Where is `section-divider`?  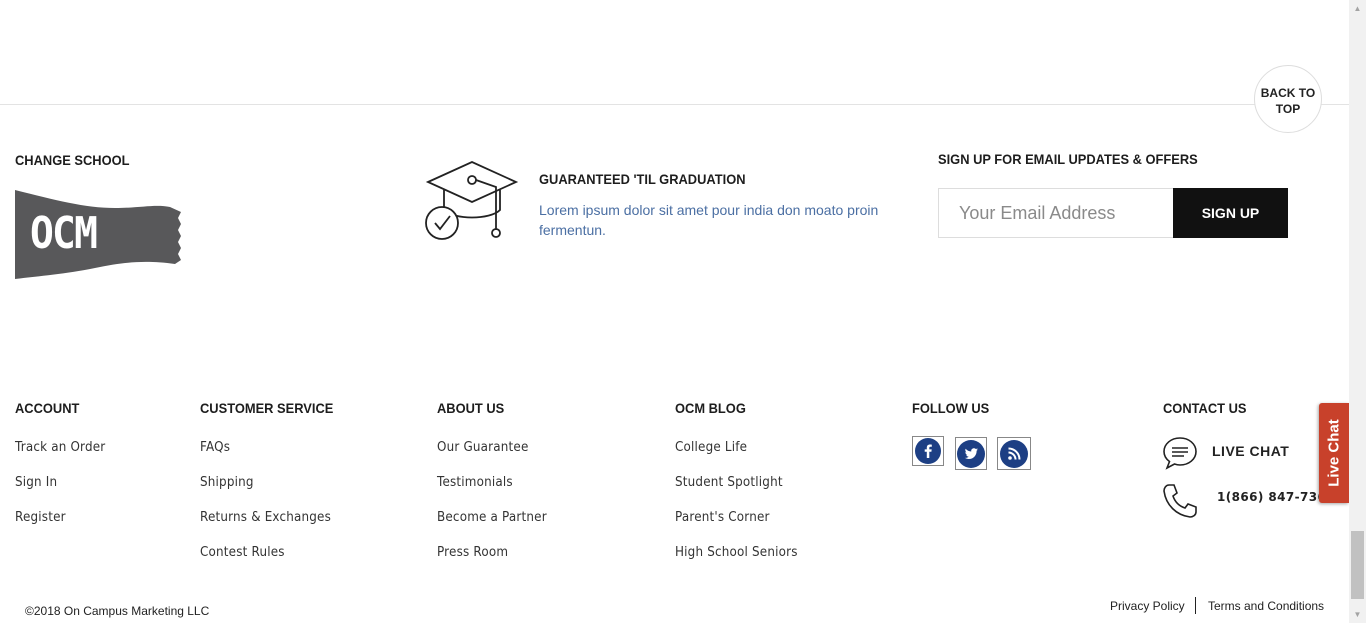
section-divider is located at coordinates (674, 104).